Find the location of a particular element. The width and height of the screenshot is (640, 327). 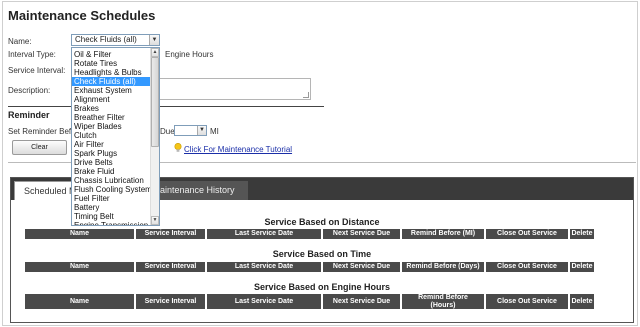

name-label: Name: is located at coordinates (20, 41).